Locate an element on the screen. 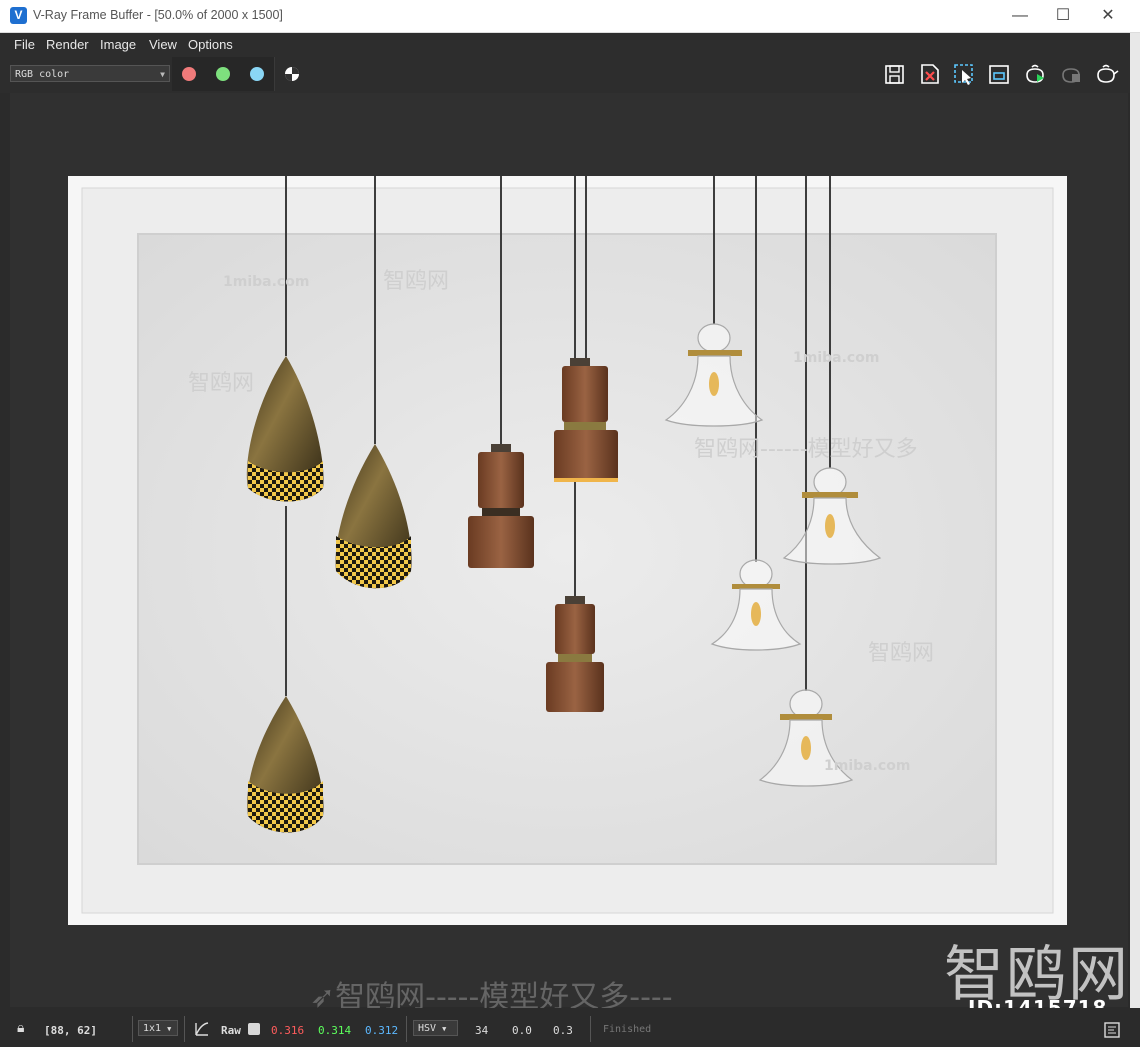 The image size is (1140, 1047). pixel-coords: [88, 62] is located at coordinates (70, 1030).